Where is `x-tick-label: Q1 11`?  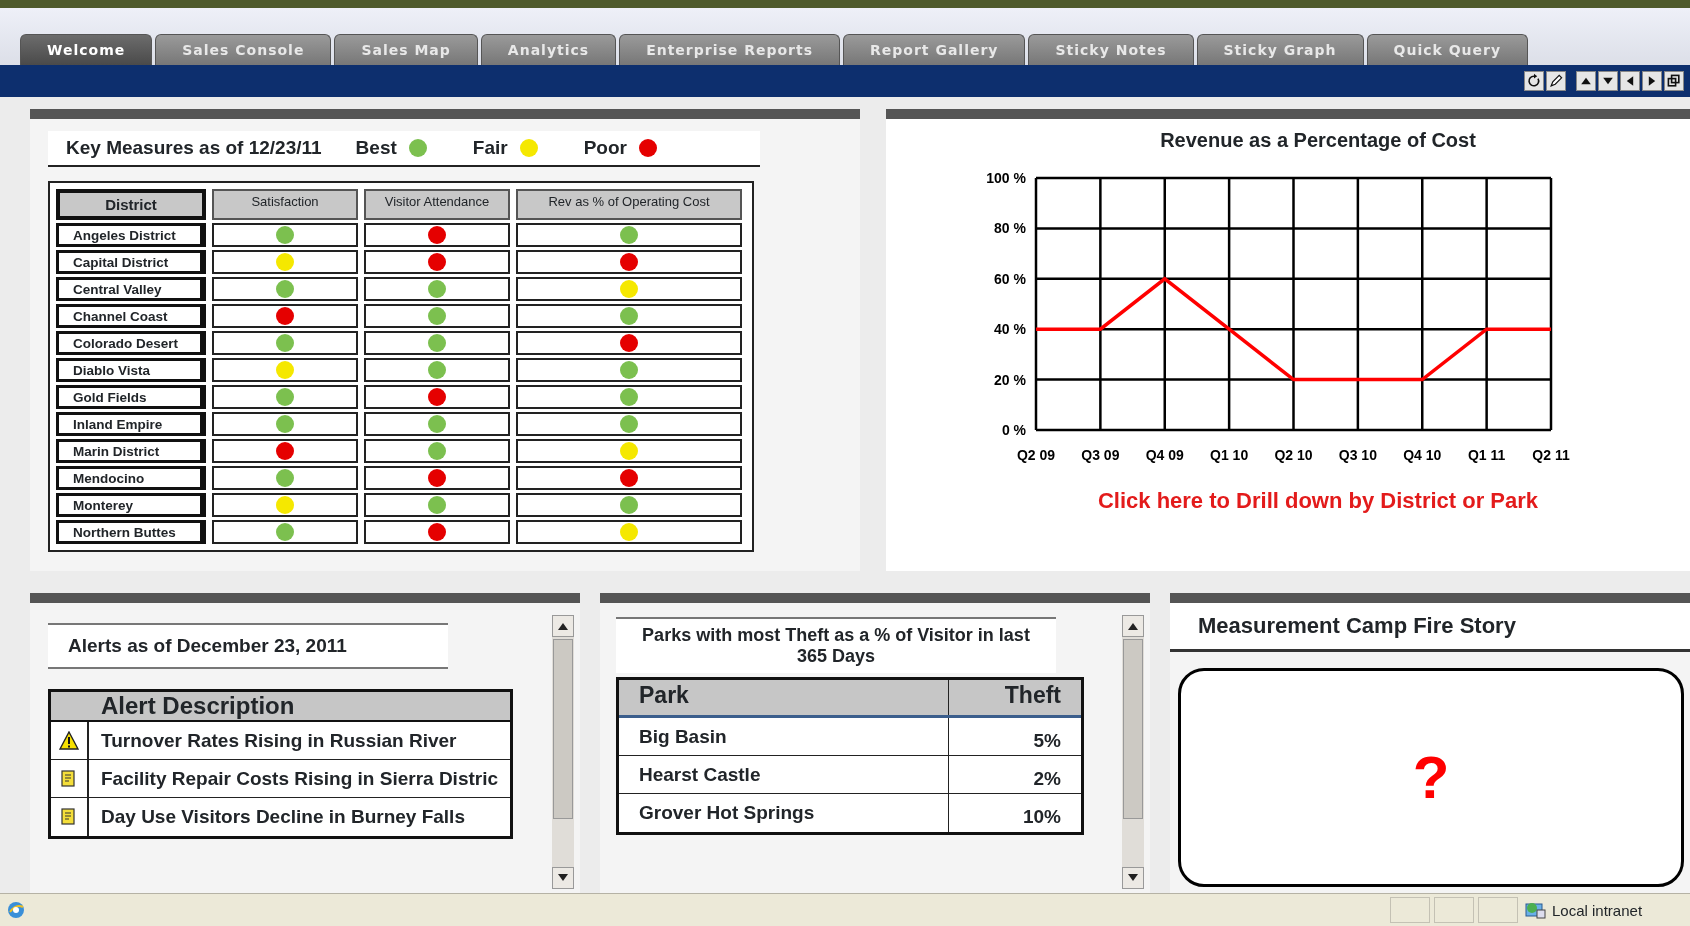 x-tick-label: Q1 11 is located at coordinates (1486, 455).